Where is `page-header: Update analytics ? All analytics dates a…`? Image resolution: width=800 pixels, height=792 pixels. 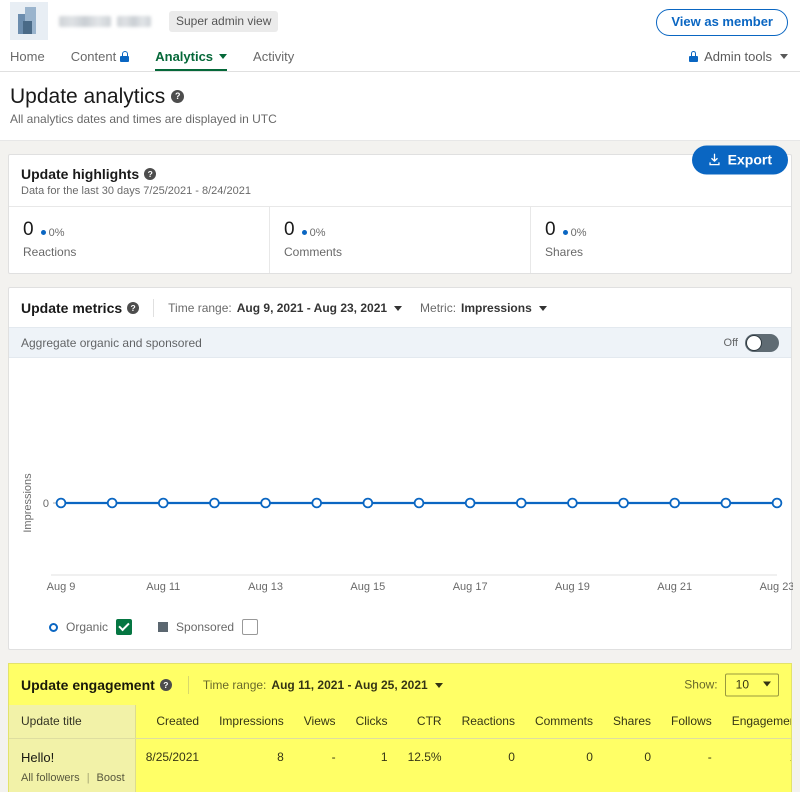 page-header: Update analytics ? All analytics dates a… is located at coordinates (400, 123).